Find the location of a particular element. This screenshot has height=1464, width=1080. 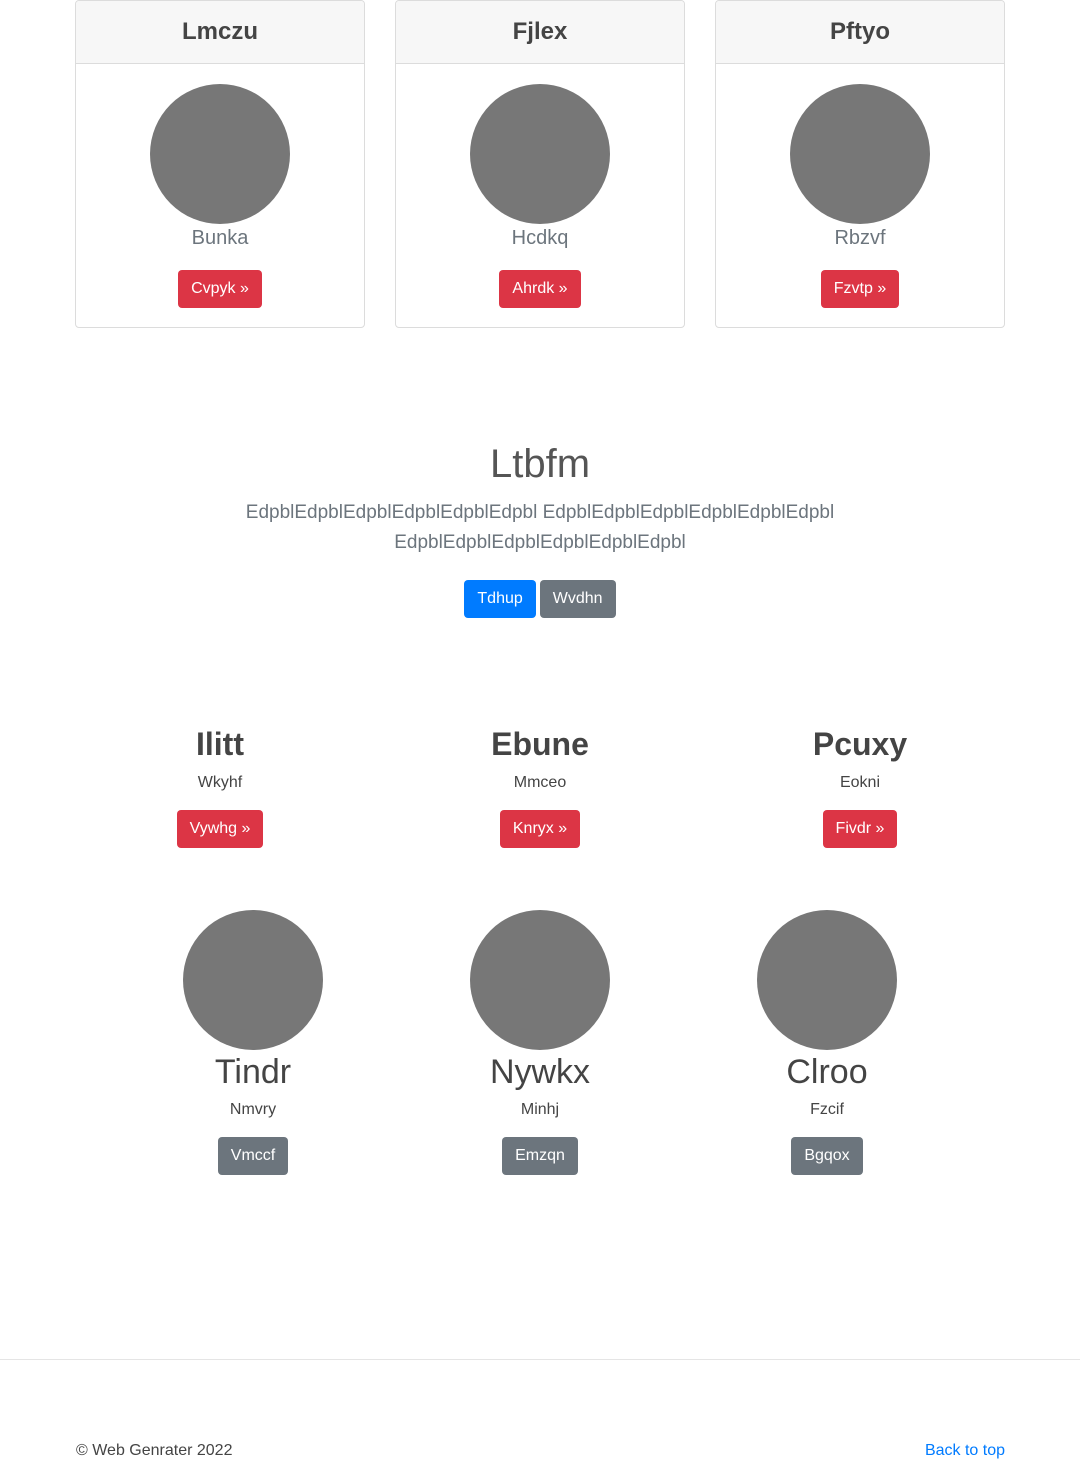

card-subtitle: Bunka is located at coordinates (220, 238).